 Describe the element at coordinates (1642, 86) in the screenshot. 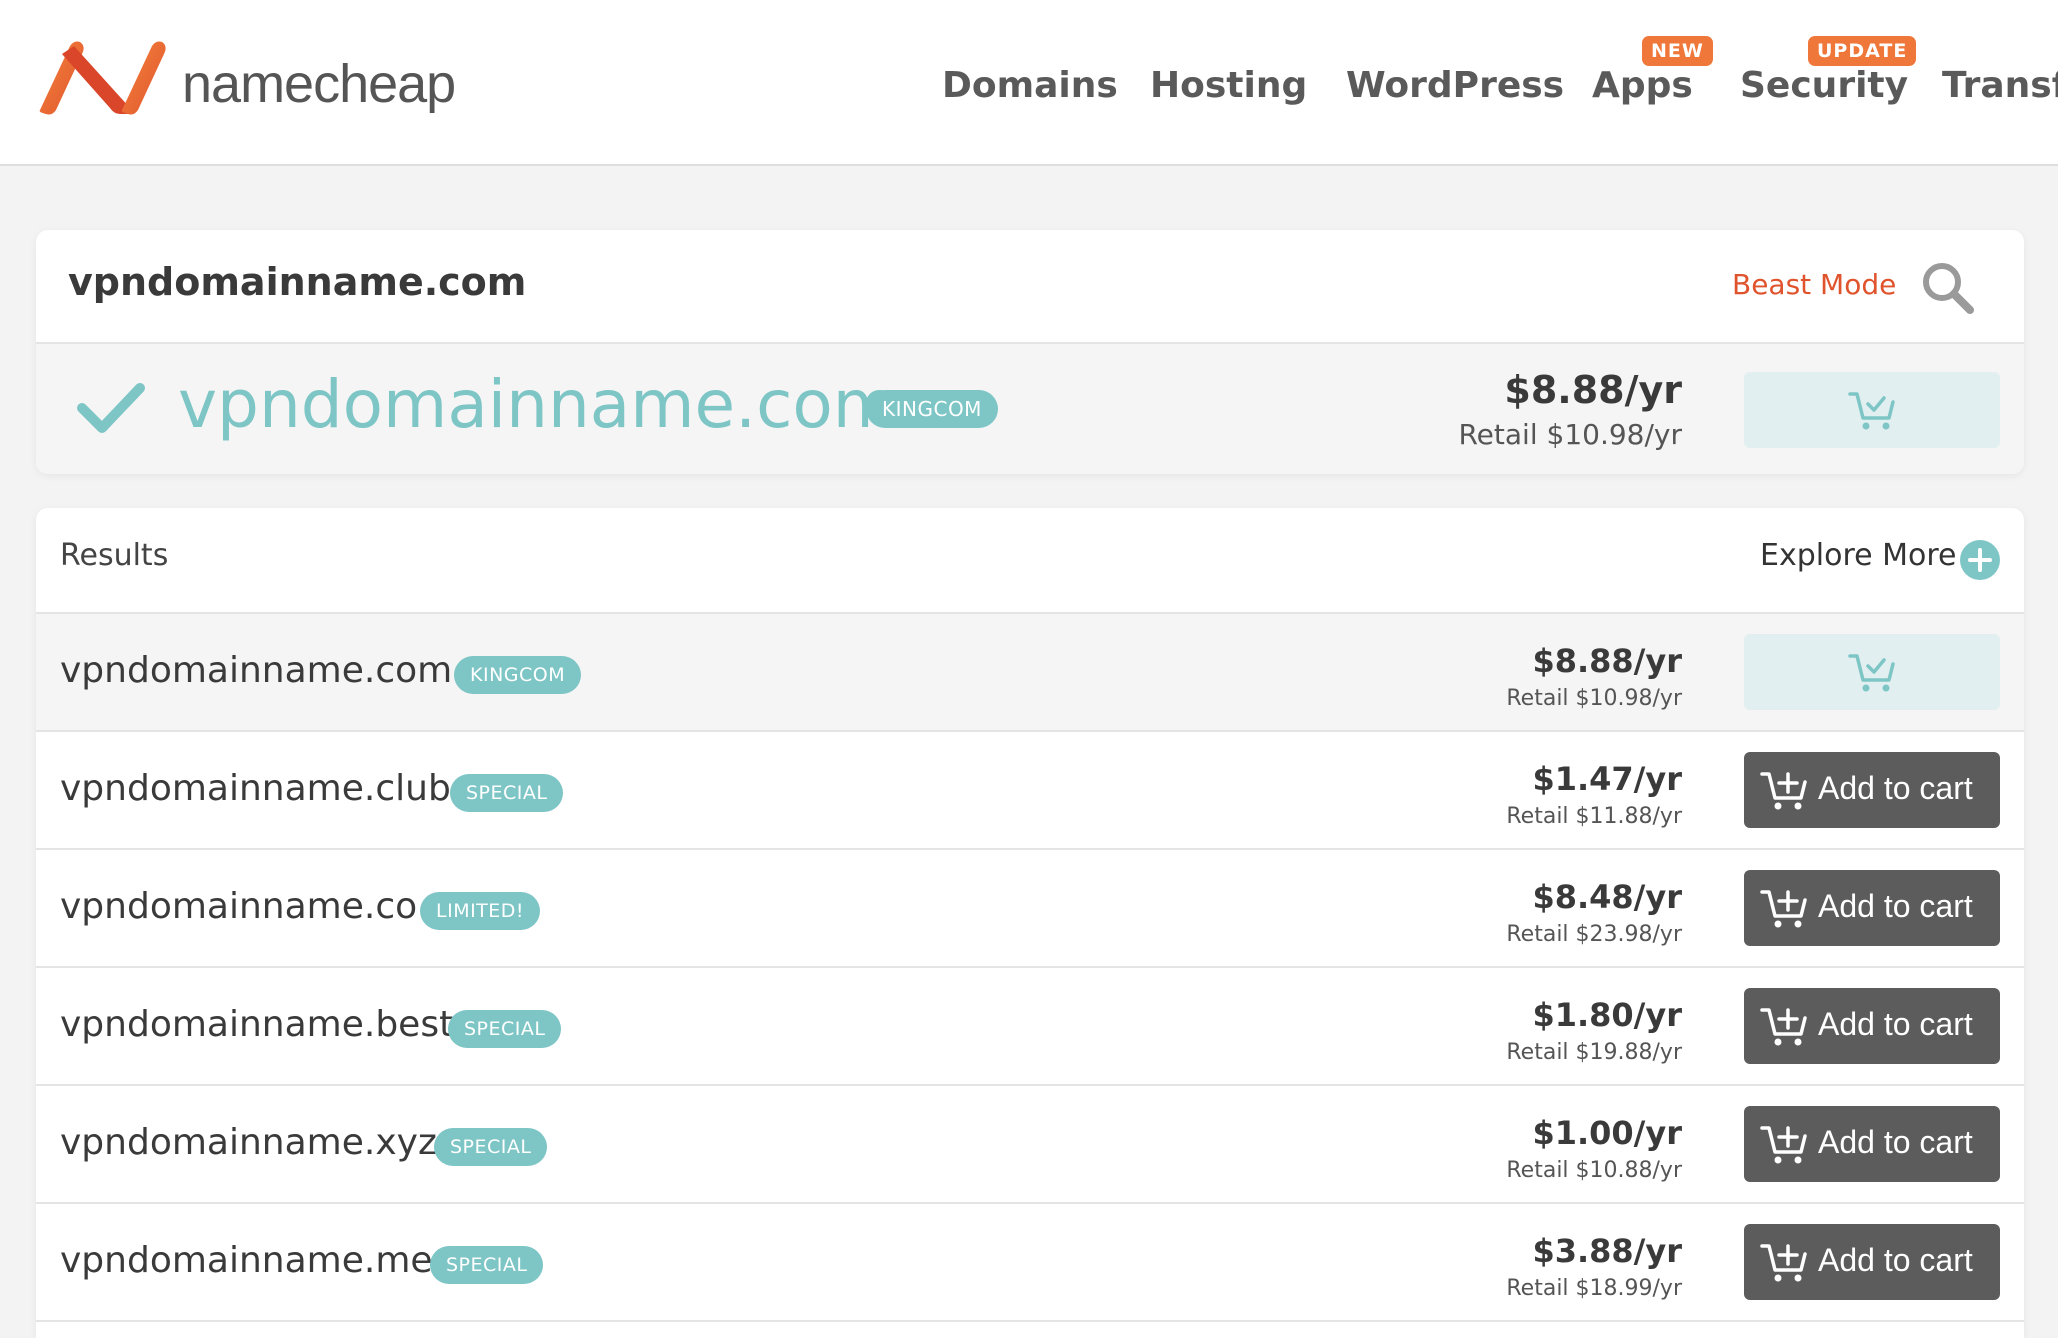

I see `nav-apps: Apps` at that location.